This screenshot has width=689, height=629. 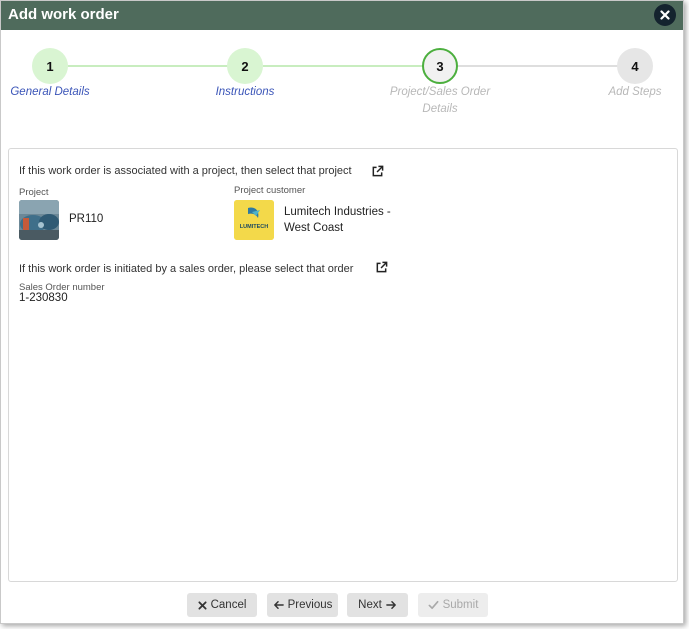 I want to click on step-1-number: 1, so click(x=50, y=66).